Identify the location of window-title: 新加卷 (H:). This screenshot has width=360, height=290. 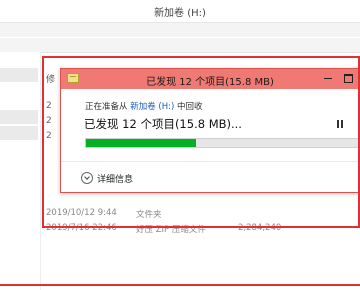
(180, 13).